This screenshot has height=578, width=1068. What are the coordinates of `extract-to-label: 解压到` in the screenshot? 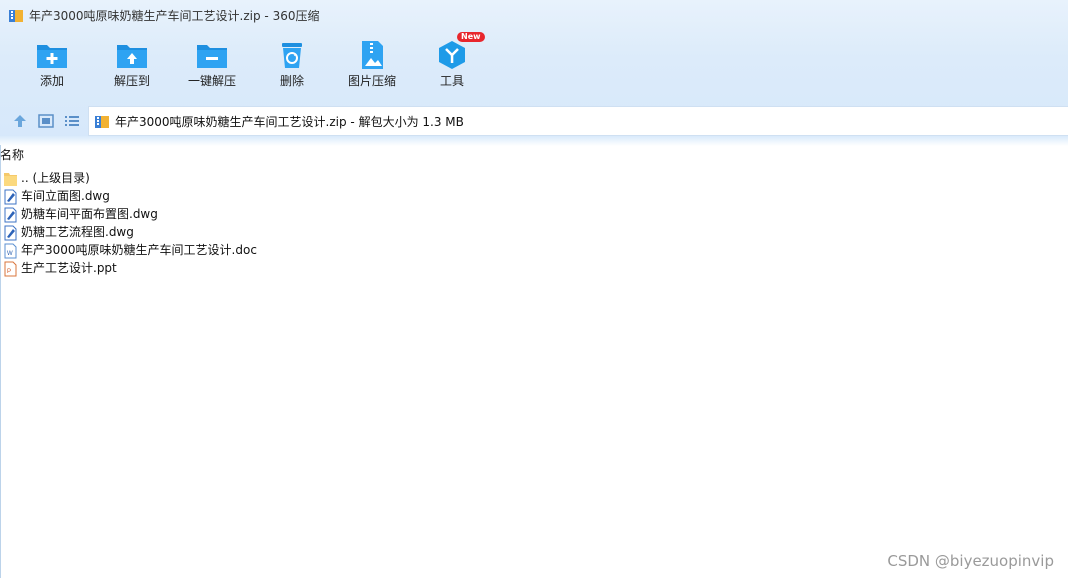 It's located at (131, 81).